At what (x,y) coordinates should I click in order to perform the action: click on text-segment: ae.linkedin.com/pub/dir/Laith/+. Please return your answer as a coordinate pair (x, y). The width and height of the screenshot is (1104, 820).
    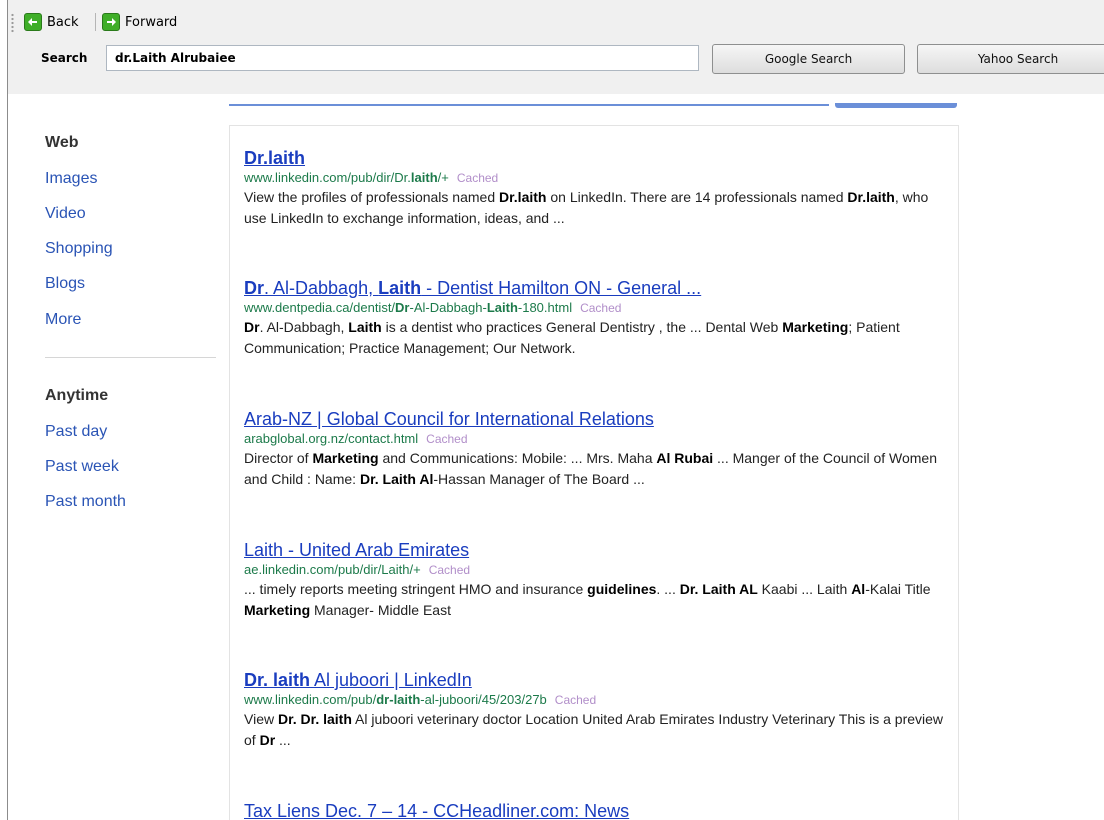
    Looking at the image, I should click on (332, 569).